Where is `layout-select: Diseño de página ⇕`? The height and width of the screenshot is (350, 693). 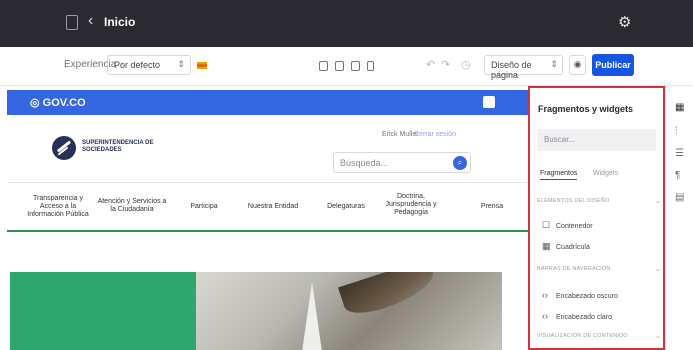 layout-select: Diseño de página ⇕ is located at coordinates (523, 67).